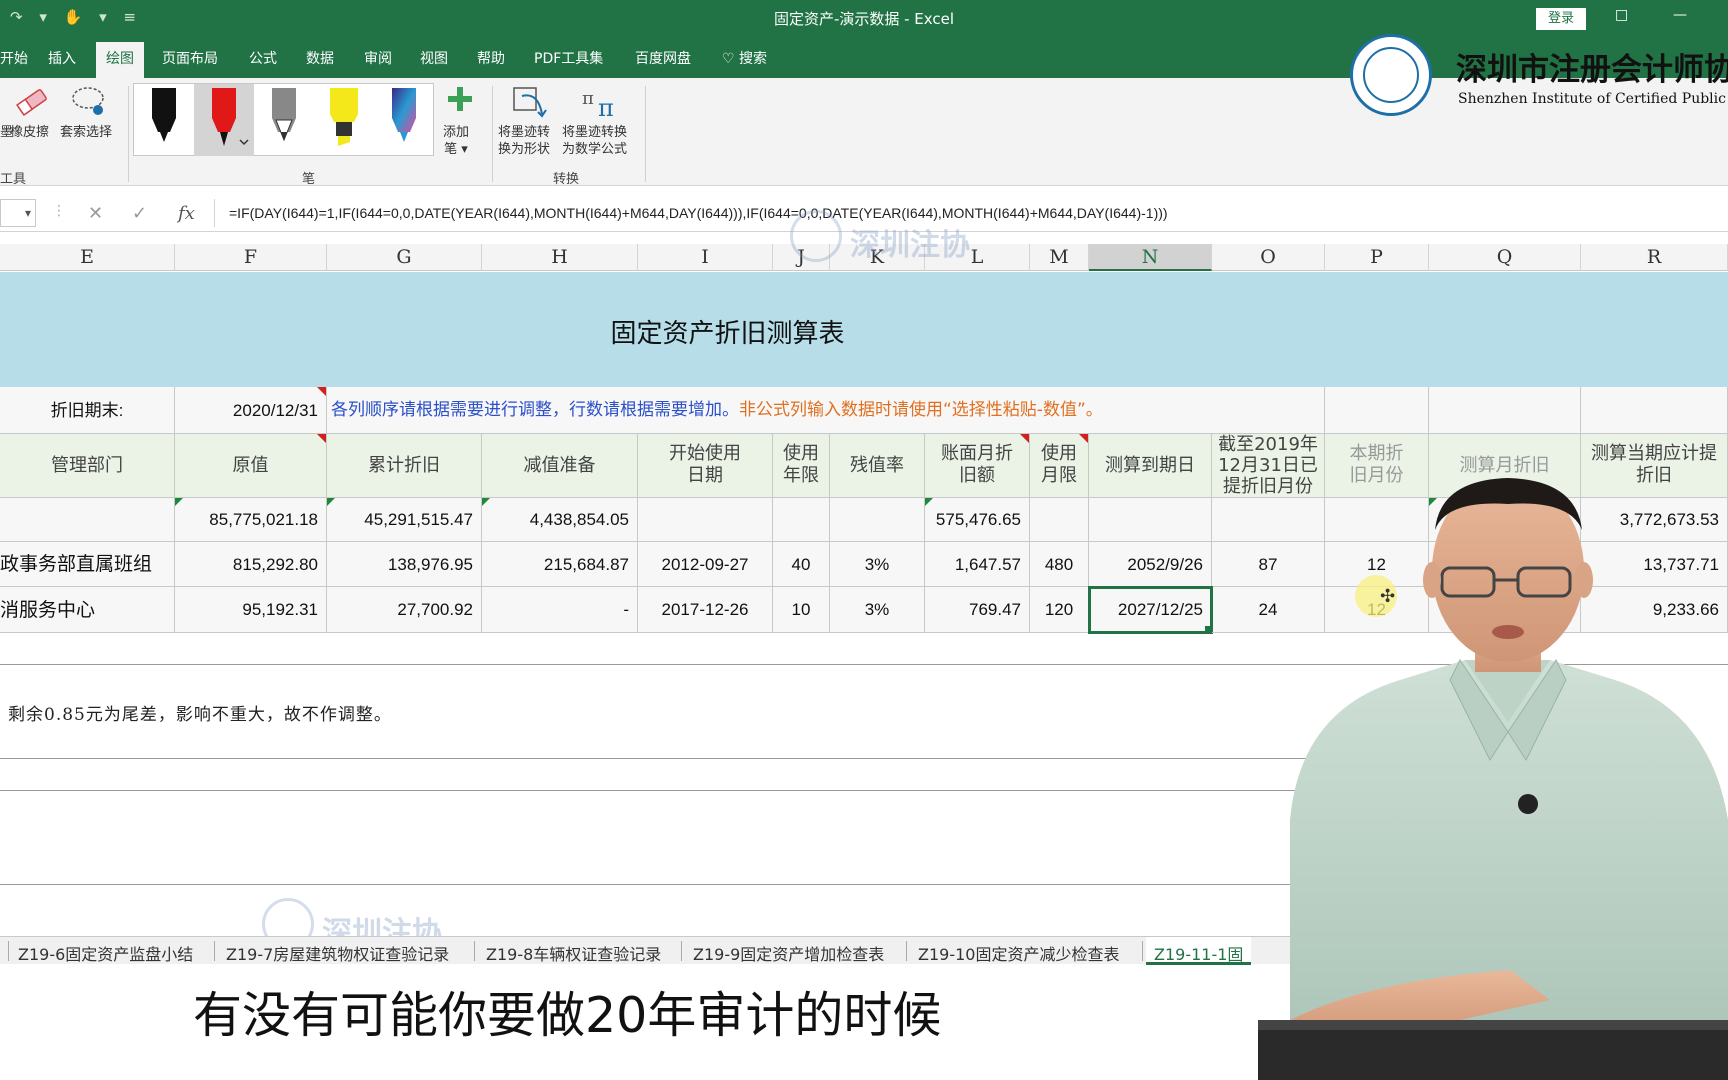  Describe the element at coordinates (1059, 564) in the screenshot. I see `table-cell: 480` at that location.